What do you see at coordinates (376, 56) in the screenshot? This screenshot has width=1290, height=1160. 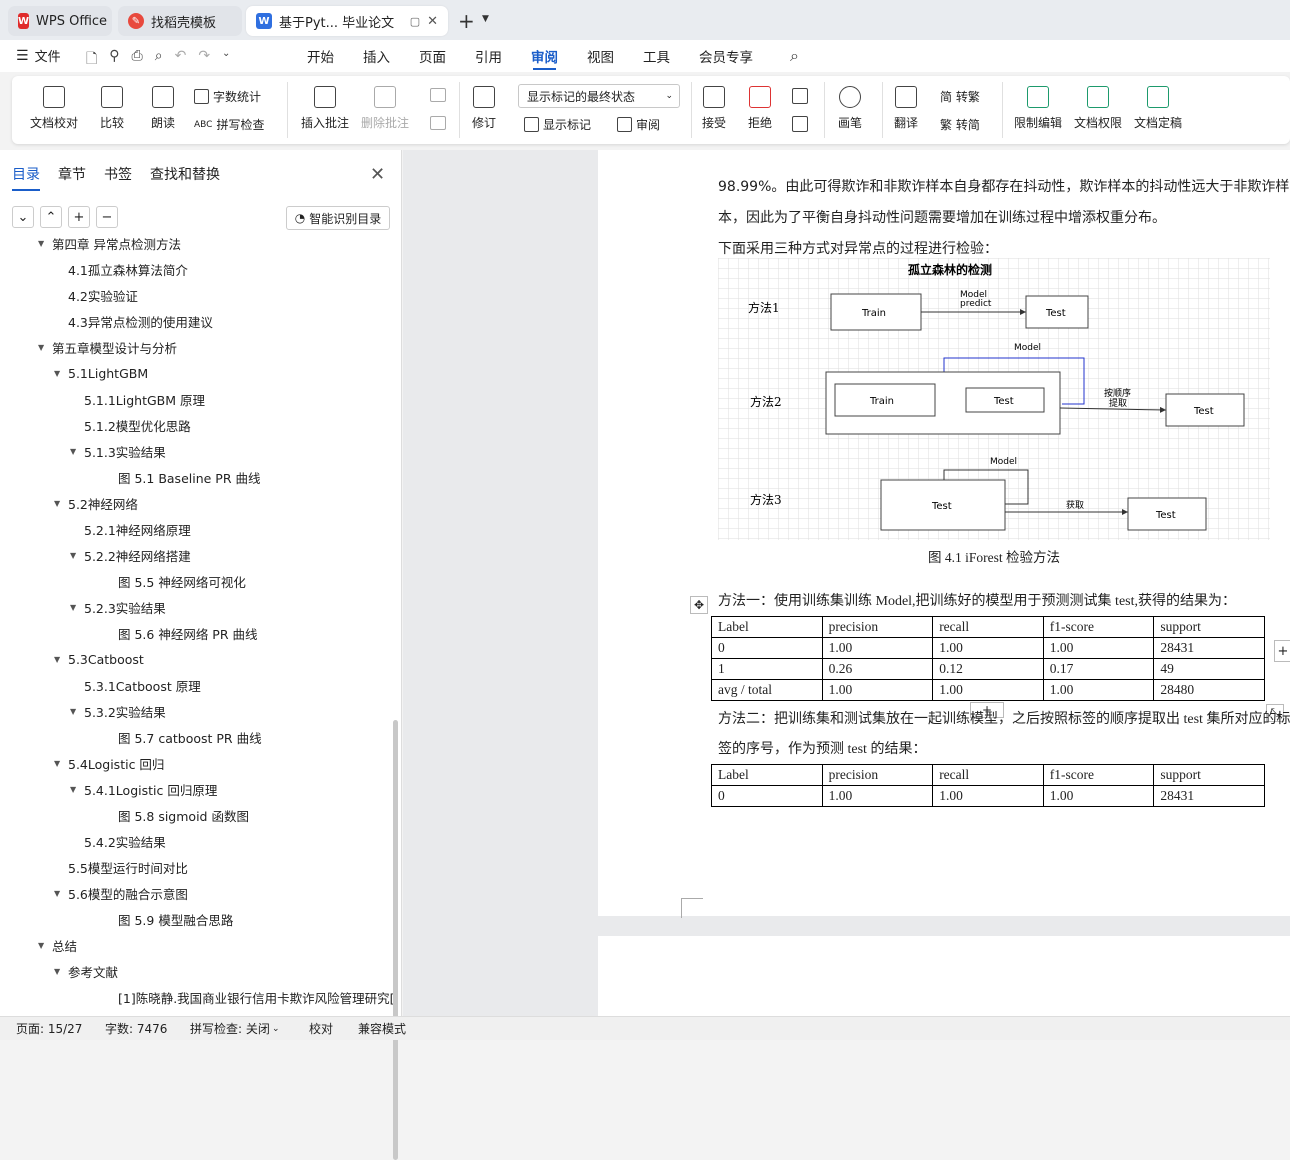 I see `menu-insert: 插入` at bounding box center [376, 56].